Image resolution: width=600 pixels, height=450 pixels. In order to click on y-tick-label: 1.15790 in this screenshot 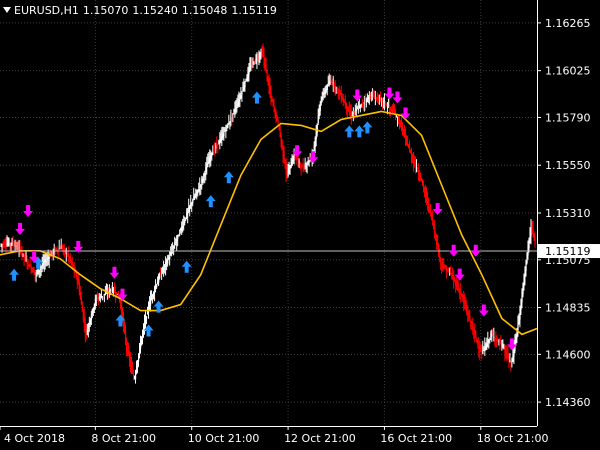, I will do `click(568, 117)`.